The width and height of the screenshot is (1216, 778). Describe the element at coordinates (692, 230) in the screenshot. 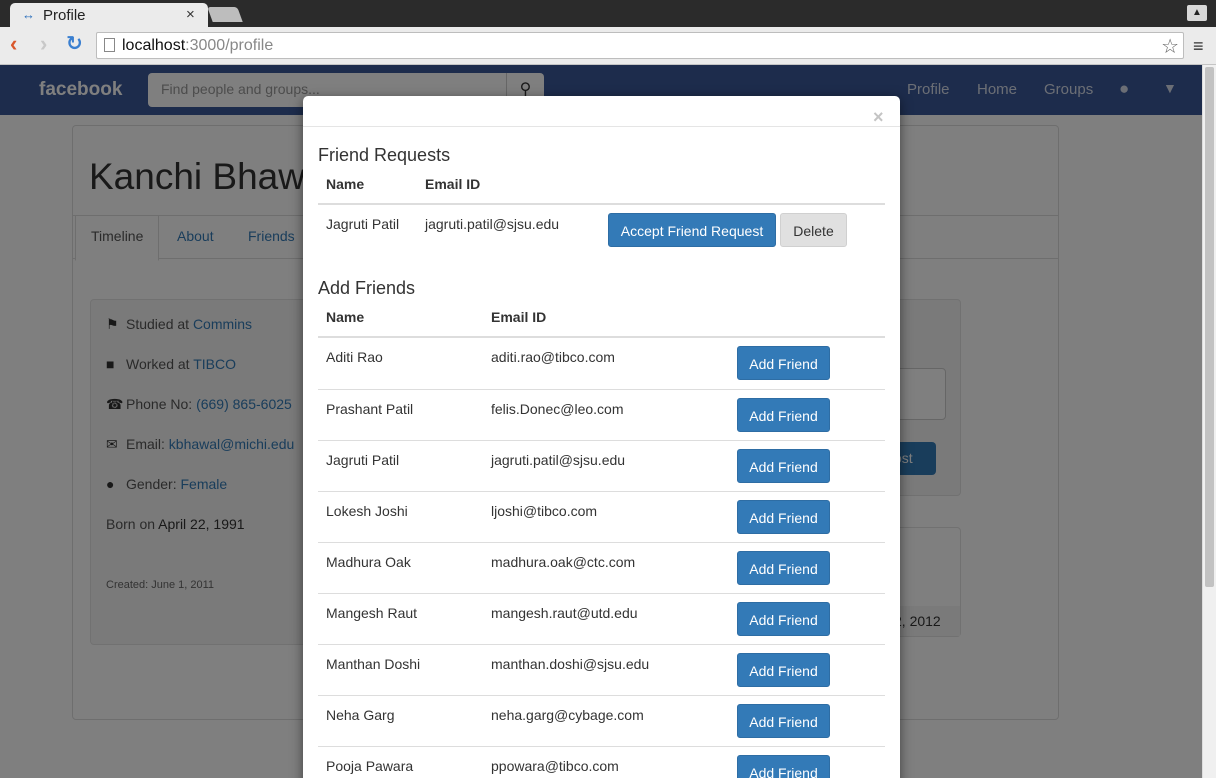

I see `accept-friend-request-button: Accept Friend Request` at that location.